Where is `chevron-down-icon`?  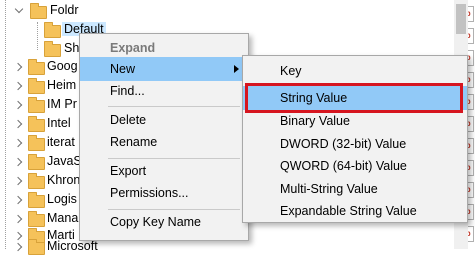 chevron-down-icon is located at coordinates (19, 9).